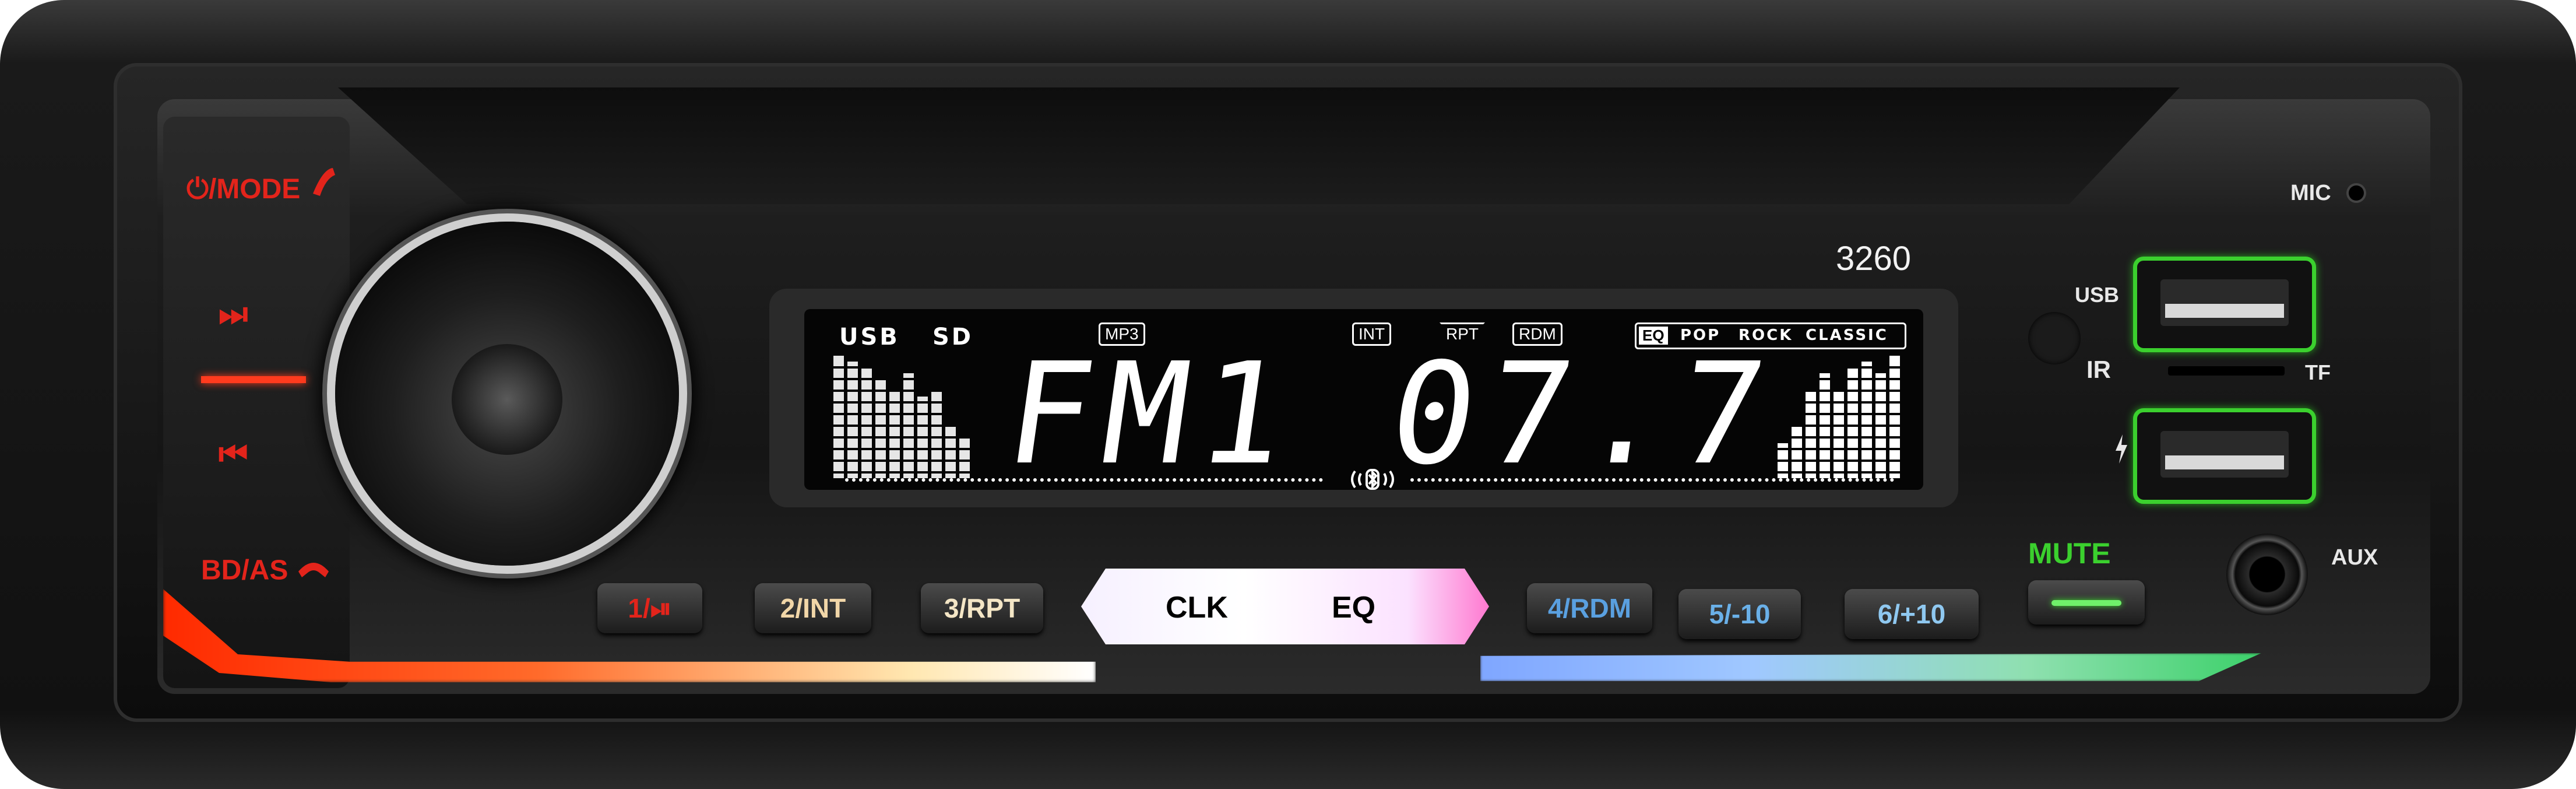  Describe the element at coordinates (1372, 480) in the screenshot. I see `bluetooth-icon` at that location.